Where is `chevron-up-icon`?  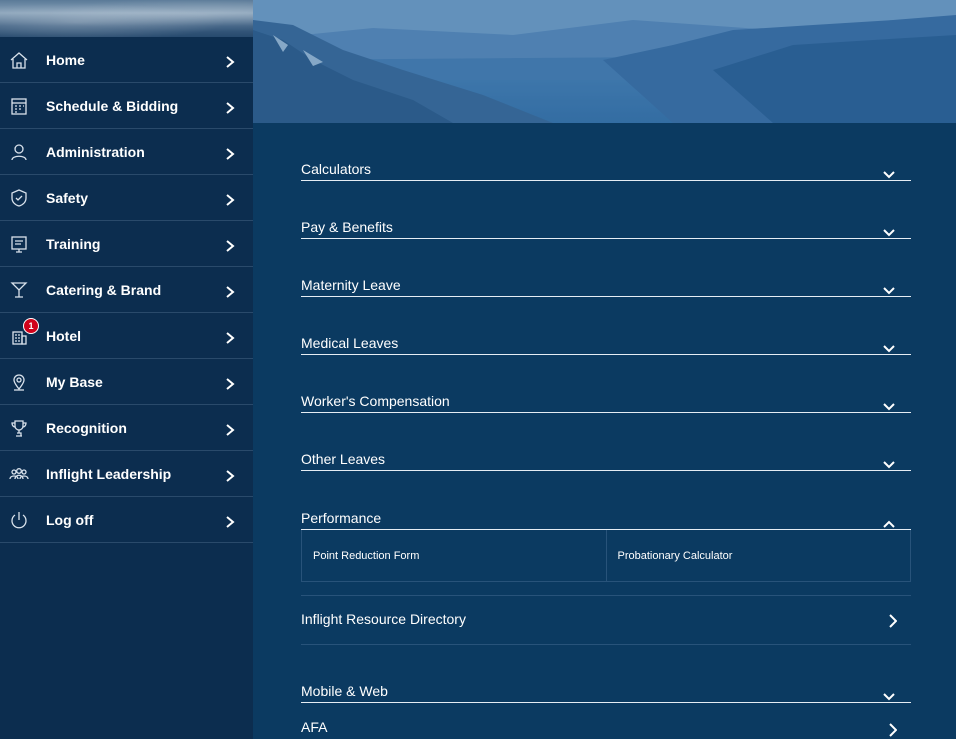
chevron-up-icon is located at coordinates (889, 521).